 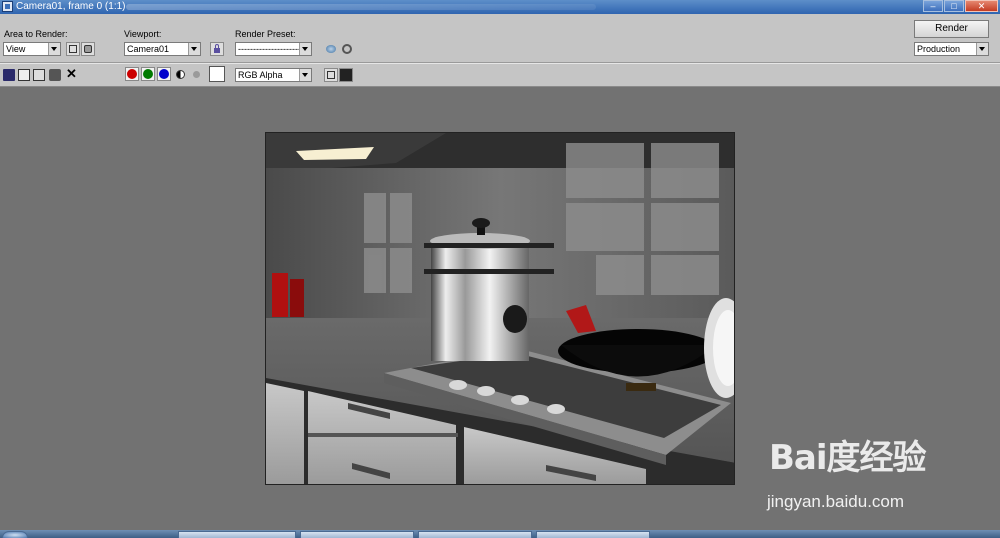 I want to click on print-icon, so click(x=55, y=75).